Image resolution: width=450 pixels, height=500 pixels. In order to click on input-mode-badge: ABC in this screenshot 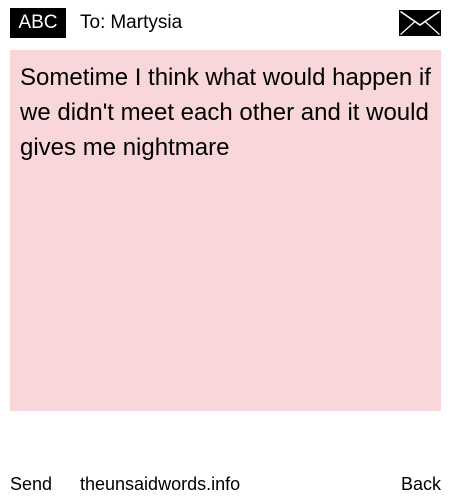, I will do `click(38, 23)`.